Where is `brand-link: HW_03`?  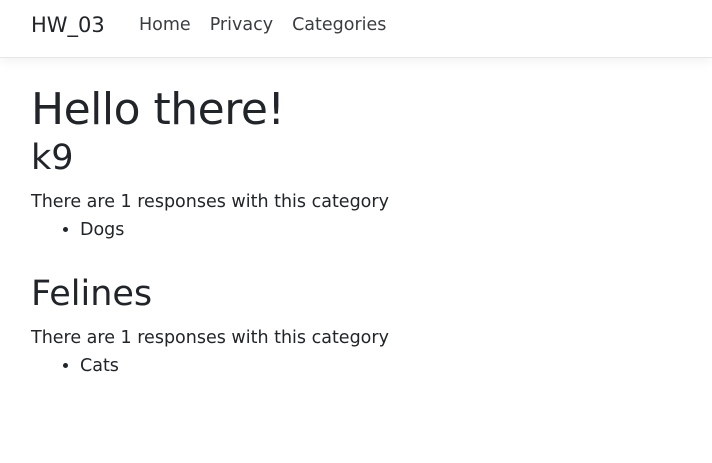
brand-link: HW_03 is located at coordinates (68, 25).